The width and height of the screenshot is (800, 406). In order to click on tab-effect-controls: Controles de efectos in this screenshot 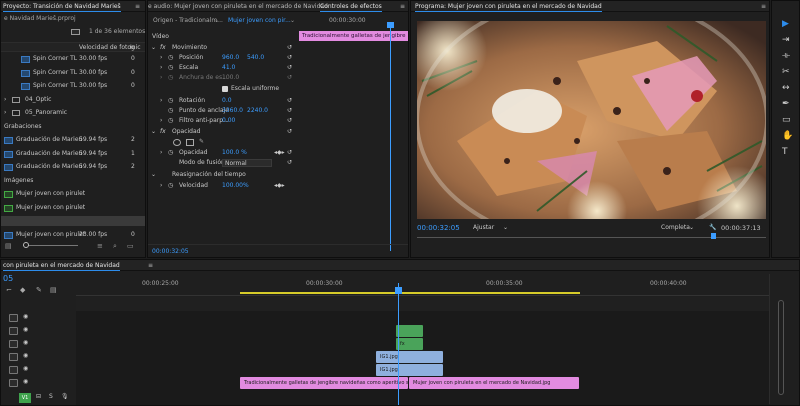, I will do `click(351, 7)`.